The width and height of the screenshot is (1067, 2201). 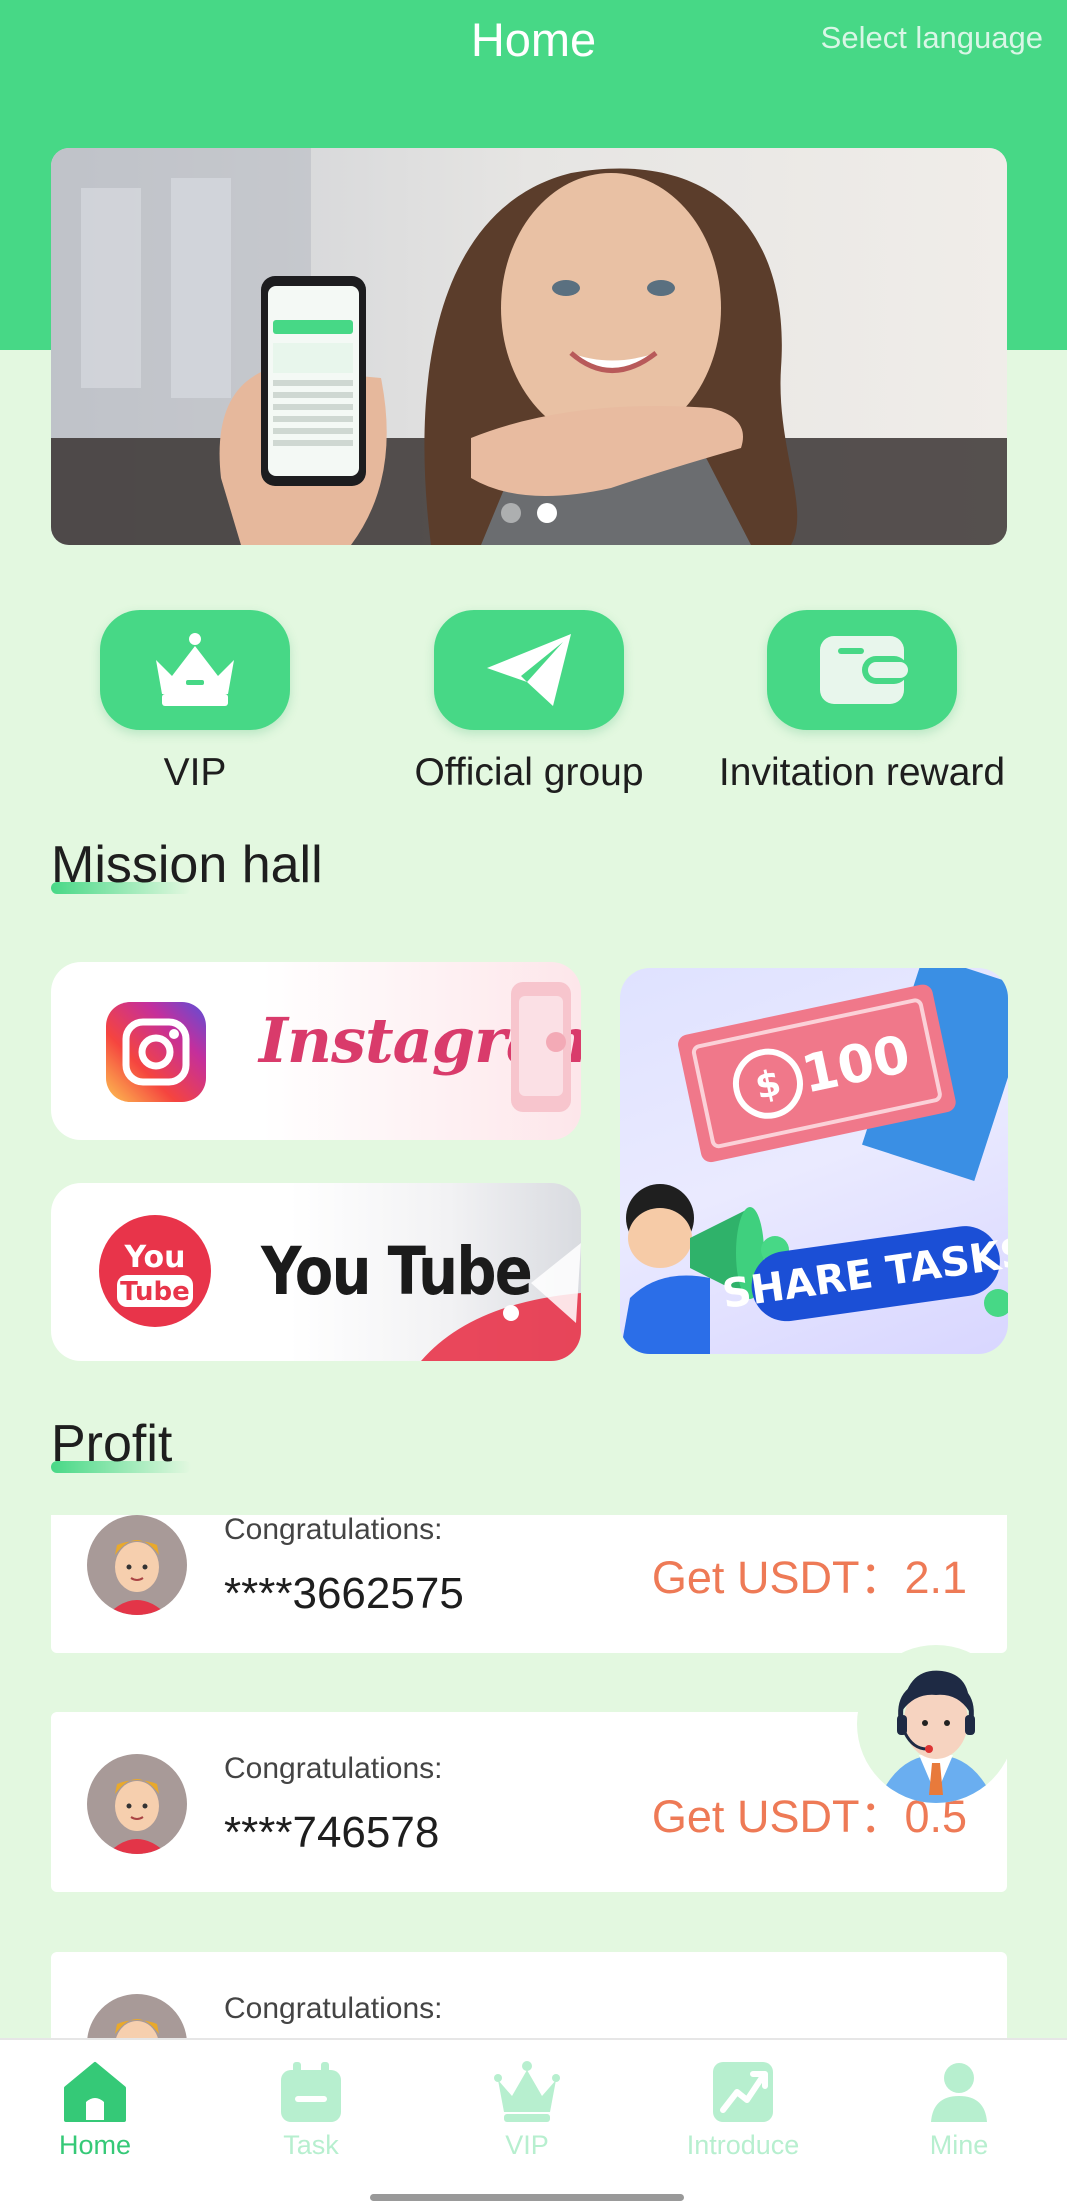 I want to click on nav-vip: VIP, so click(x=527, y=2108).